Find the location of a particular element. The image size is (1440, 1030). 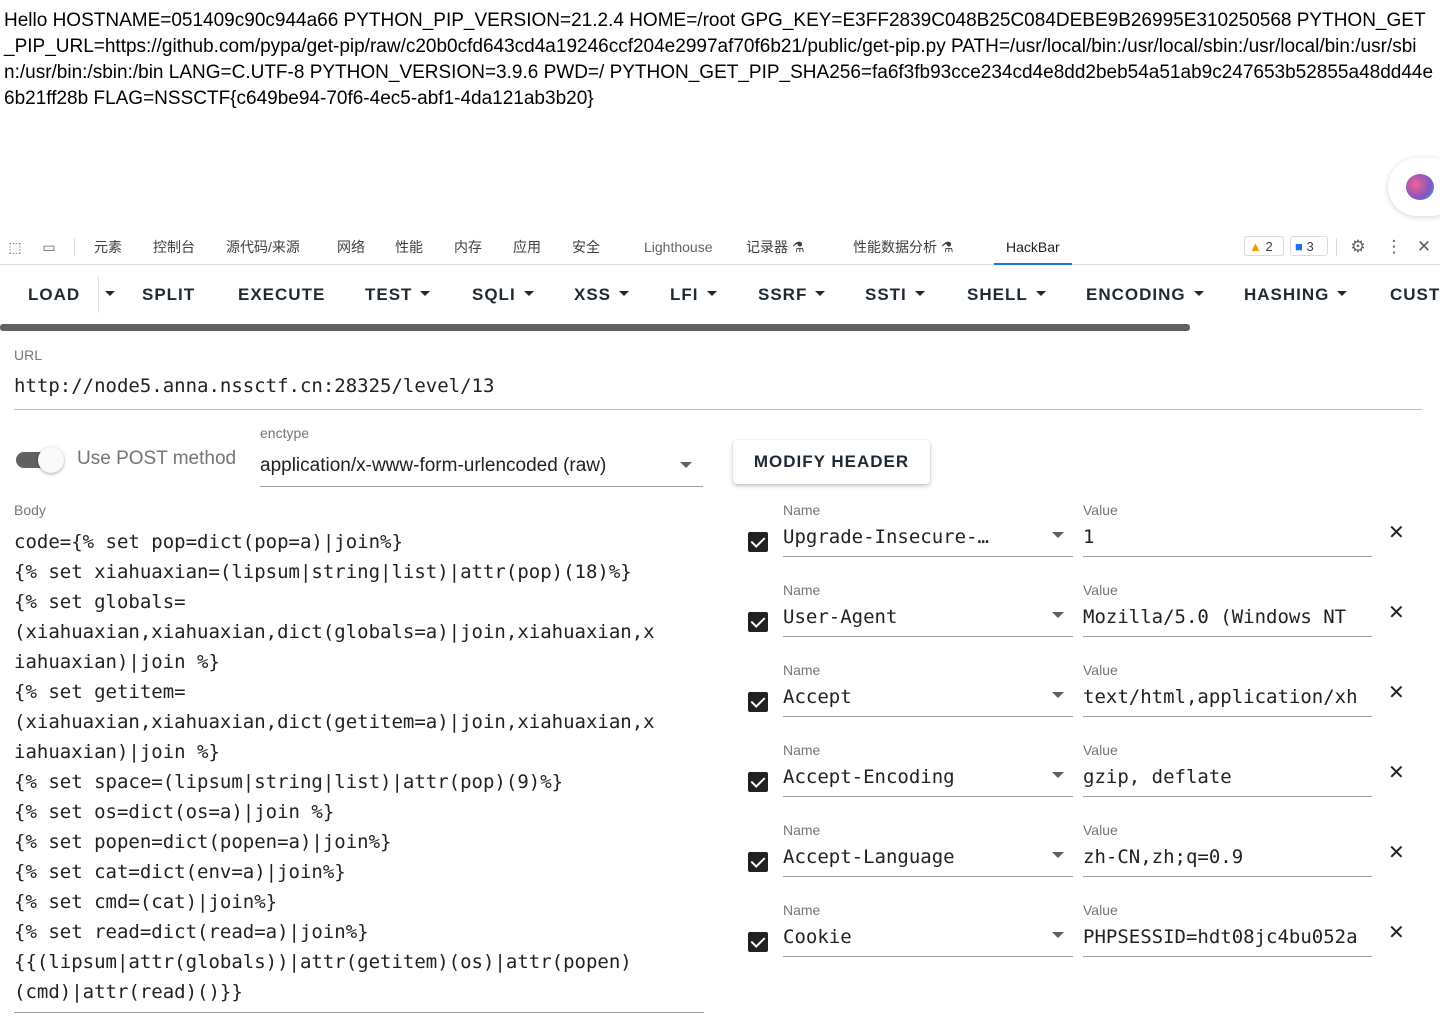

ssrf-menu: SSRF is located at coordinates (792, 295).